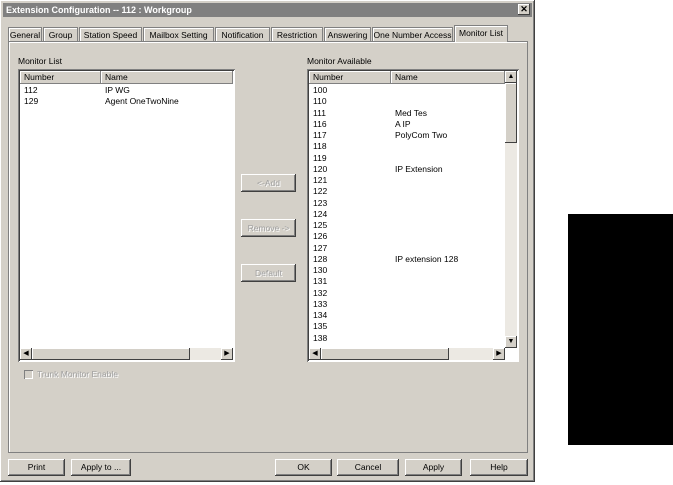 The image size is (673, 485). What do you see at coordinates (297, 34) in the screenshot?
I see `tab-restriction: Restriction` at bounding box center [297, 34].